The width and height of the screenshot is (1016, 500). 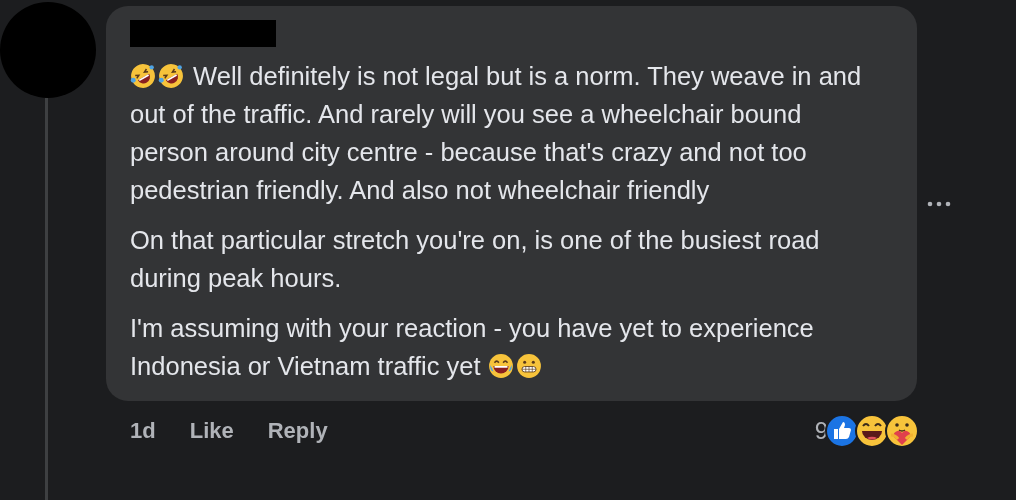 What do you see at coordinates (472, 347) in the screenshot?
I see `comment-text: I'm assuming with your reaction - you have yet to experience Indonesia or Vietnam traffic yet` at bounding box center [472, 347].